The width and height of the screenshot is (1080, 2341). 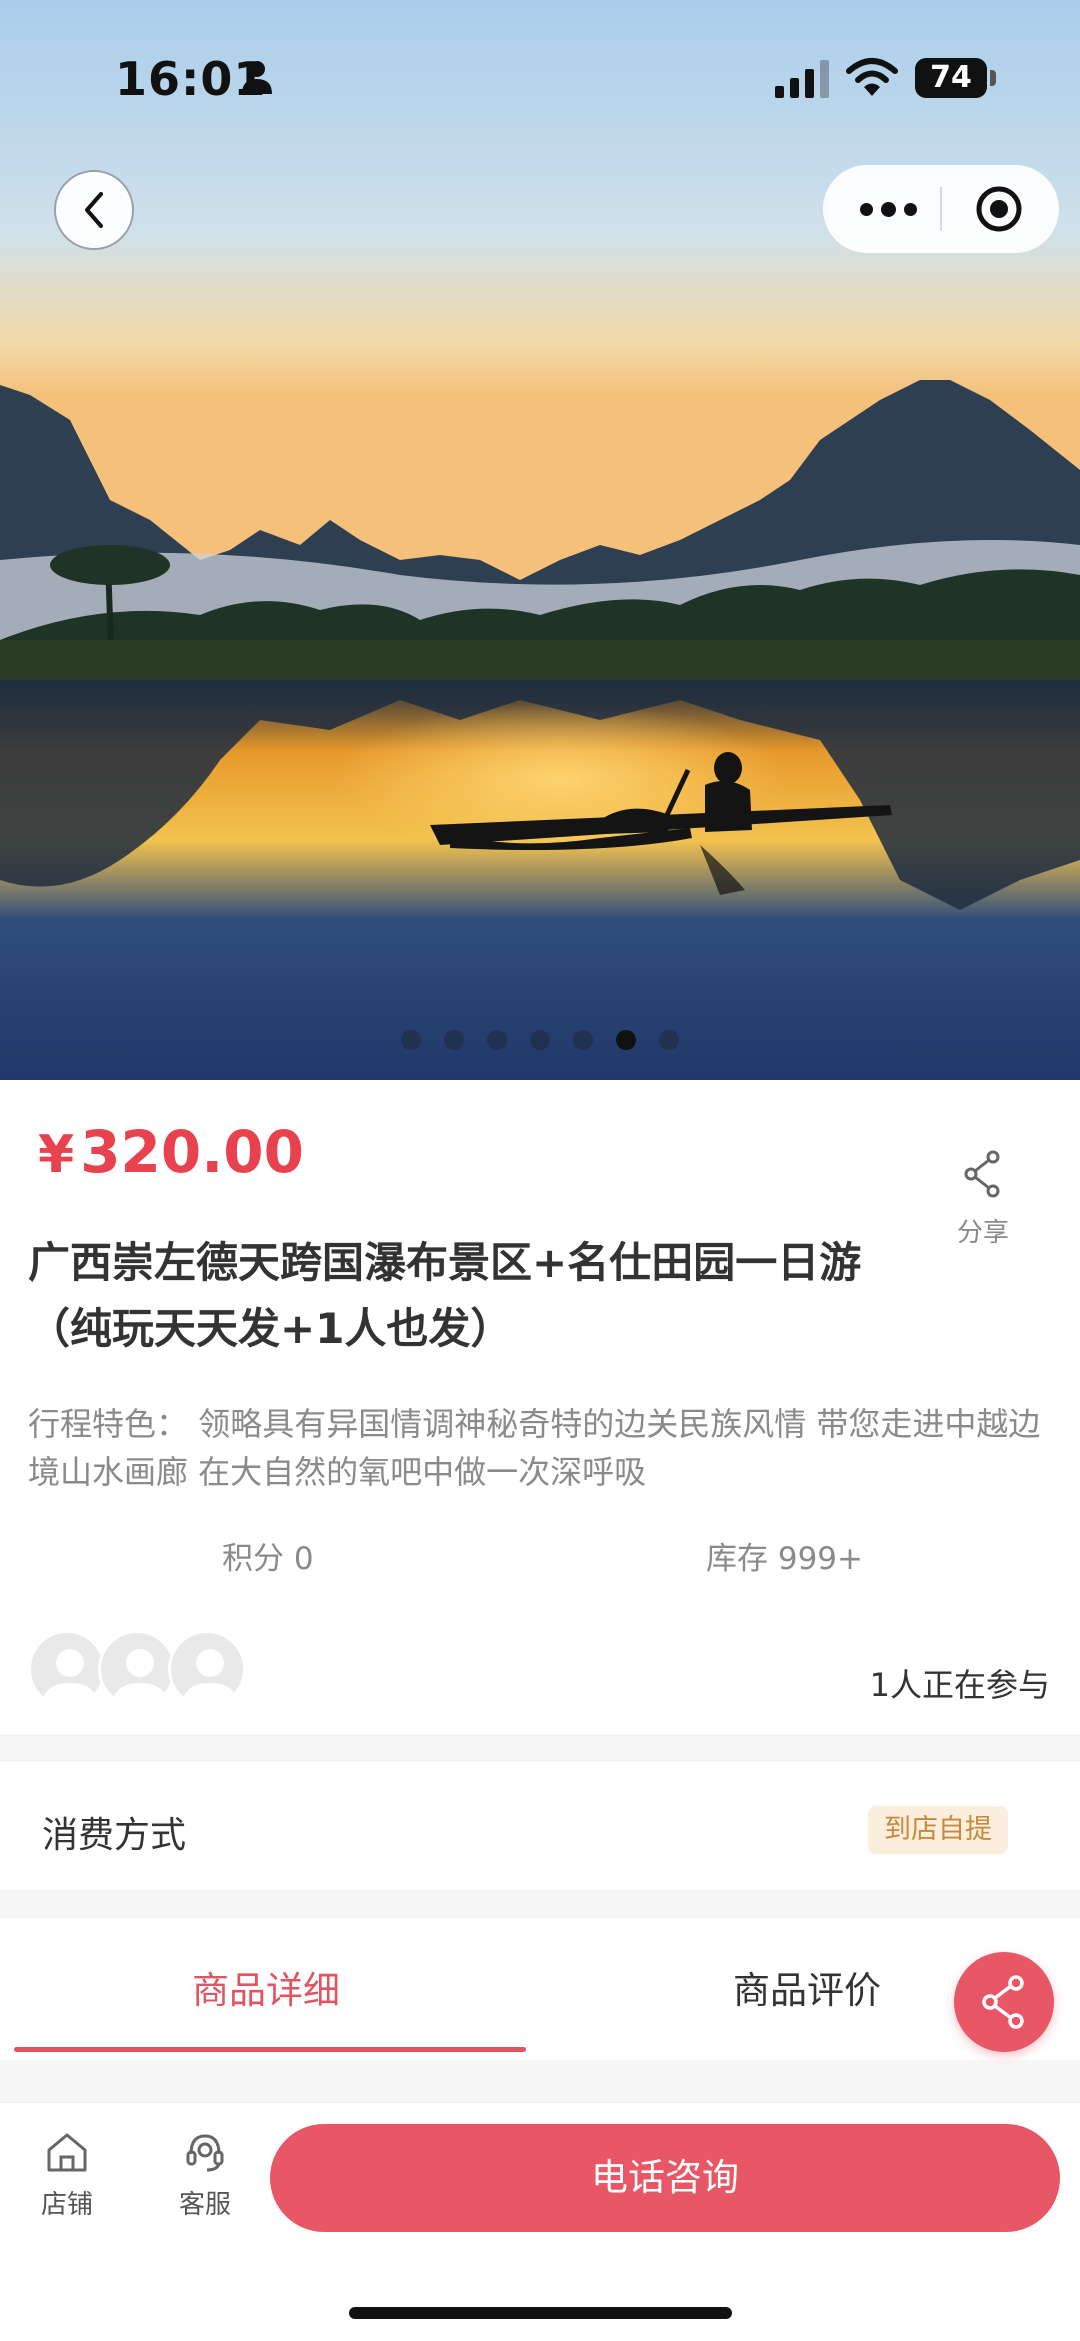 What do you see at coordinates (205, 2175) in the screenshot?
I see `nav-service-button: 客服` at bounding box center [205, 2175].